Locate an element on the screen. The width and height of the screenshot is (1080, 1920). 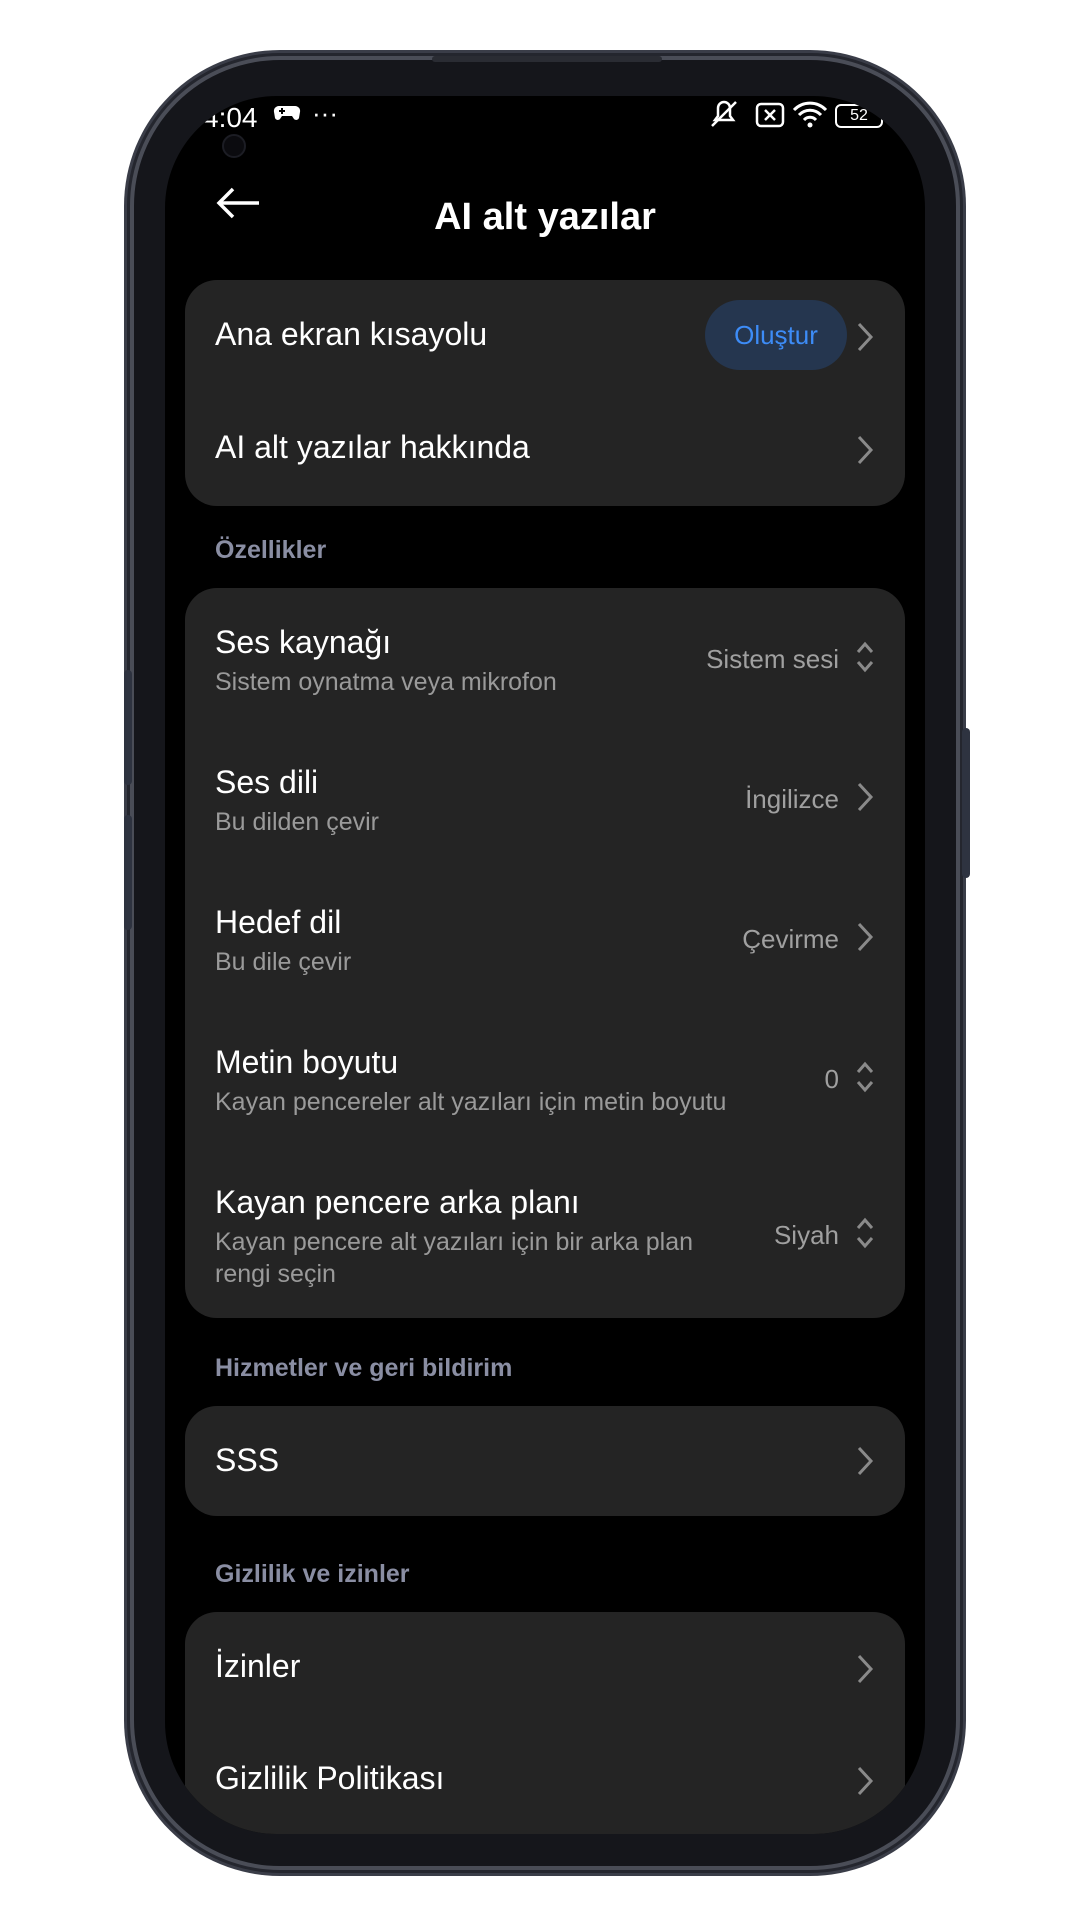
row-value: Sistem sesi is located at coordinates (772, 659).